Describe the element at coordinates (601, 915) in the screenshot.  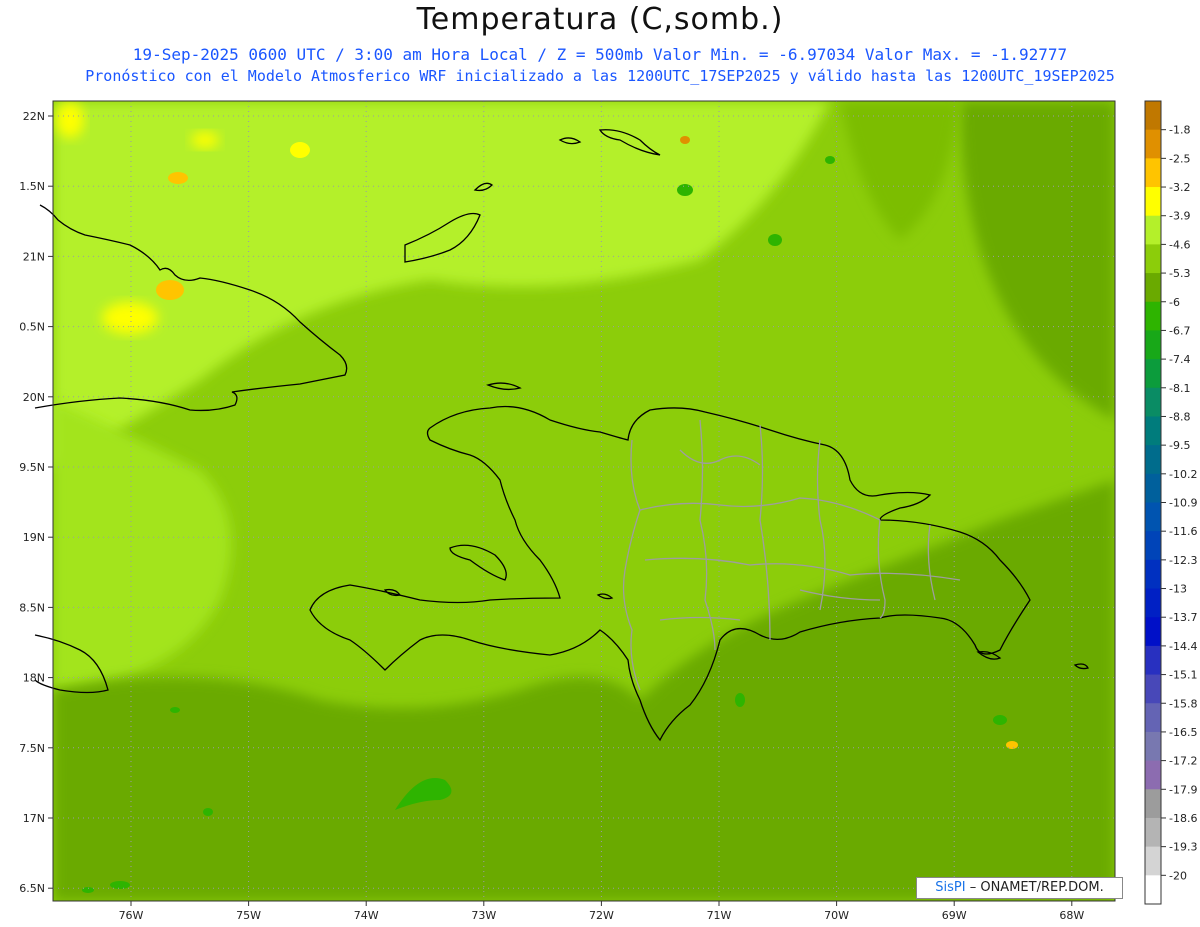
I see `lon-label: 72W` at that location.